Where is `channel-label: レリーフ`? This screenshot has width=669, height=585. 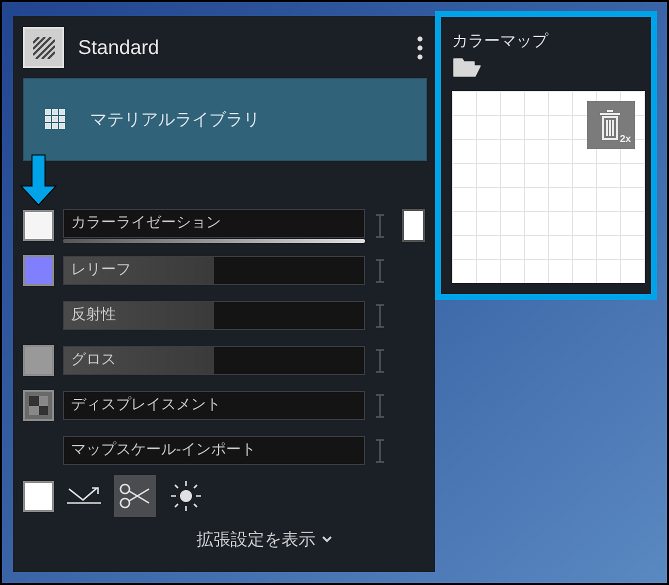 channel-label: レリーフ is located at coordinates (100, 270).